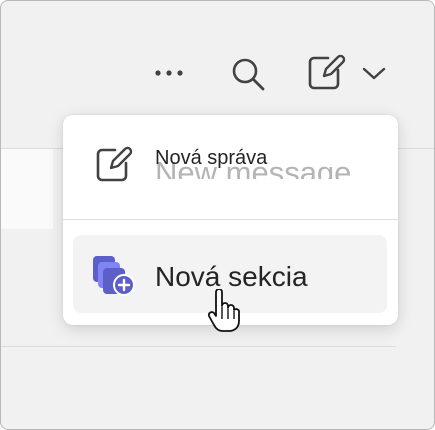 This screenshot has height=430, width=435. I want to click on menu-item-label: Nová správa, so click(211, 158).